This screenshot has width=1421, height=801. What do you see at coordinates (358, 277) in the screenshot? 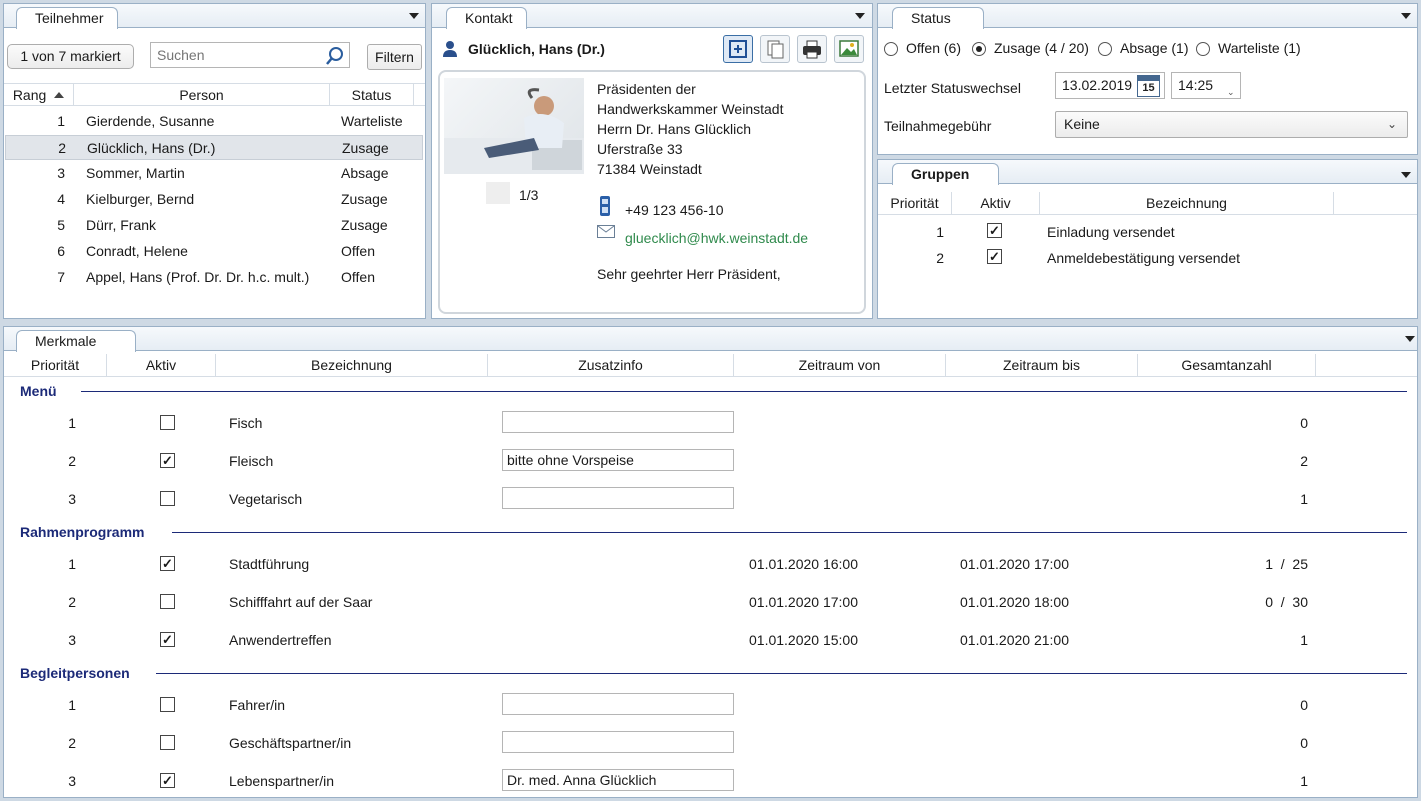
I see `status-cell: Offen` at bounding box center [358, 277].